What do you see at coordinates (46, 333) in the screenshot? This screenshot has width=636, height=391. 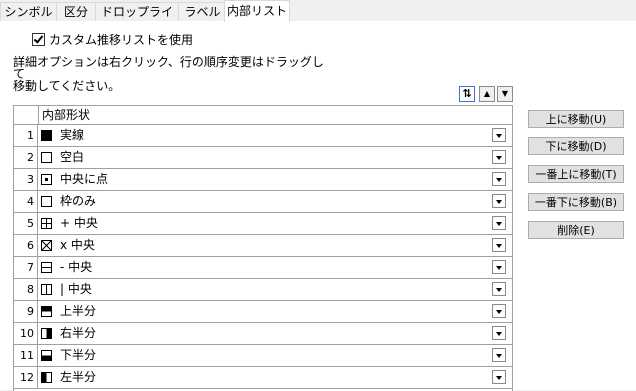 I see `right-half-square-icon` at bounding box center [46, 333].